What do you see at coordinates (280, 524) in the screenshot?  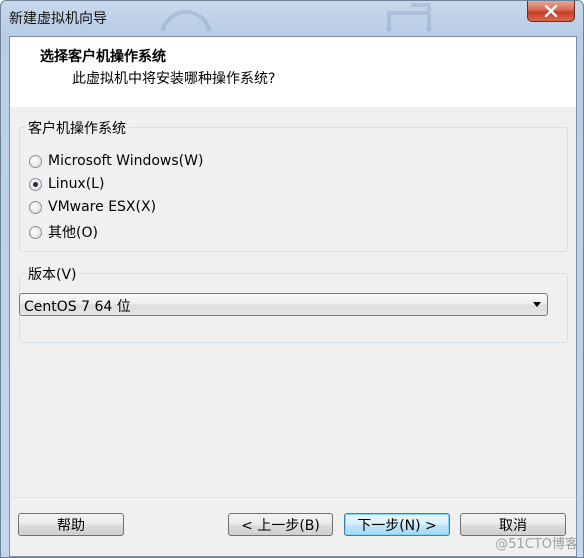 I see `back-button: < 上一步(B)` at bounding box center [280, 524].